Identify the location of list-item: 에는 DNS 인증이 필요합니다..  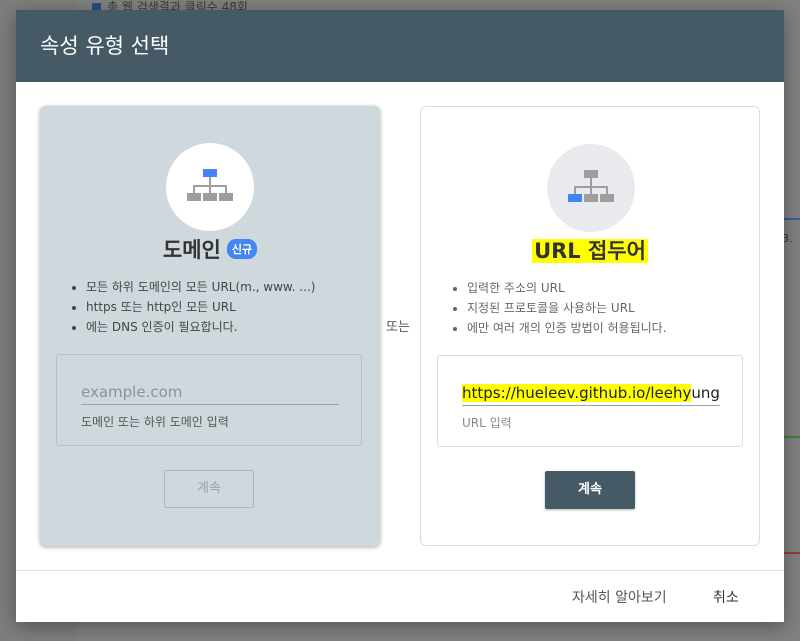
(231, 327).